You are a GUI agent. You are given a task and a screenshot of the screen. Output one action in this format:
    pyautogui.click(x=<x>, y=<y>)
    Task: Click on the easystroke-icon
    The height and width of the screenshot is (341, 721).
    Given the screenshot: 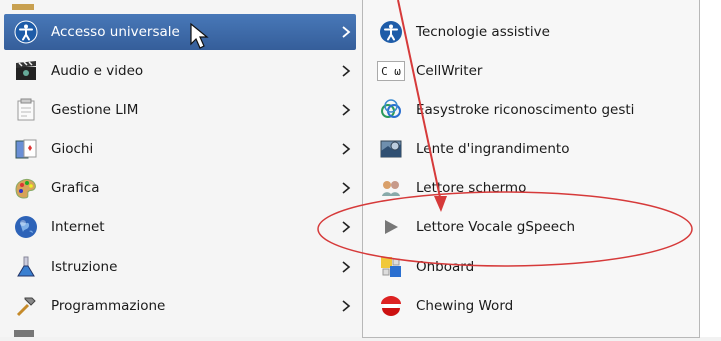 What is the action you would take?
    pyautogui.click(x=391, y=110)
    